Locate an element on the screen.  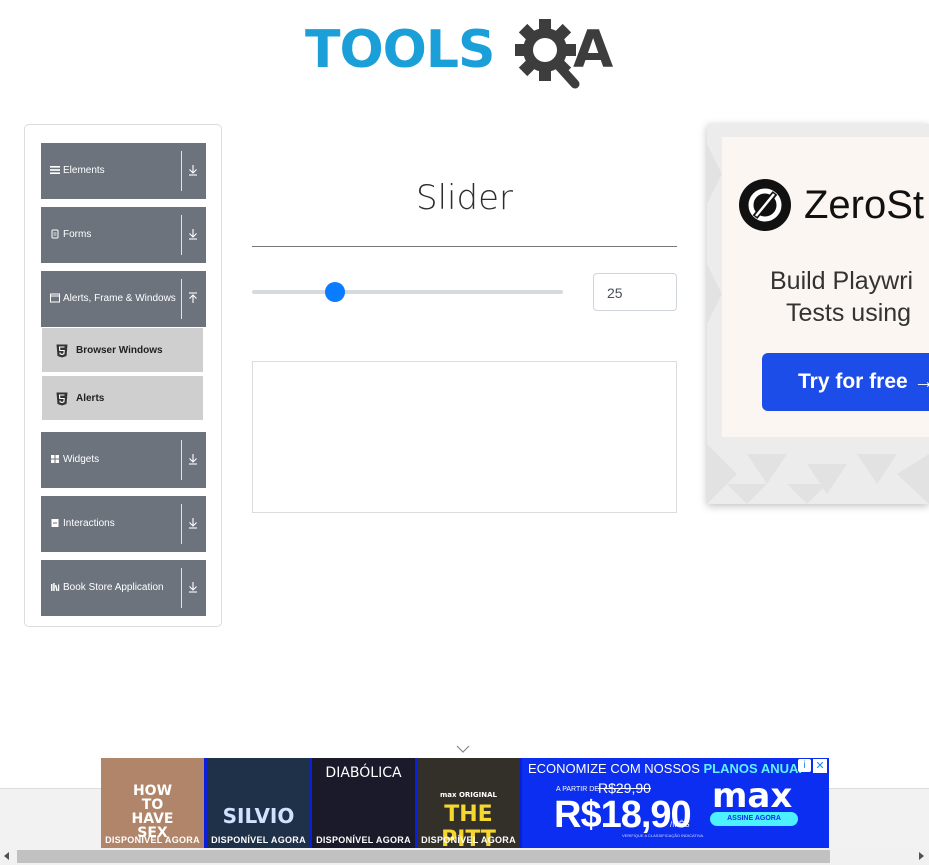
upload-arrow-icon is located at coordinates (193, 298).